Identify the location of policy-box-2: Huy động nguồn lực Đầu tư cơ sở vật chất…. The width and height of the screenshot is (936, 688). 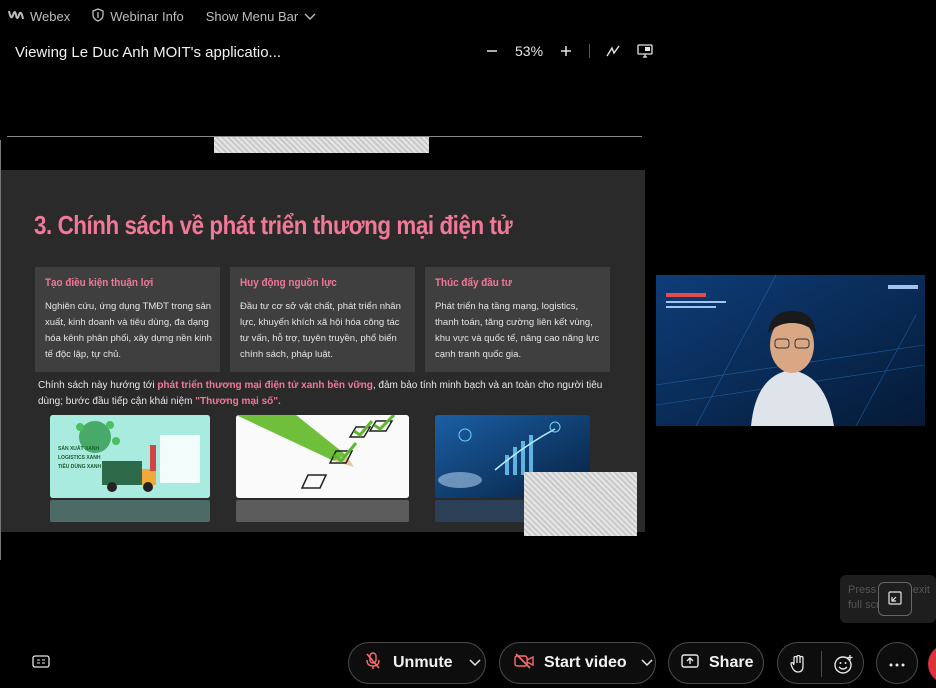
(322, 319).